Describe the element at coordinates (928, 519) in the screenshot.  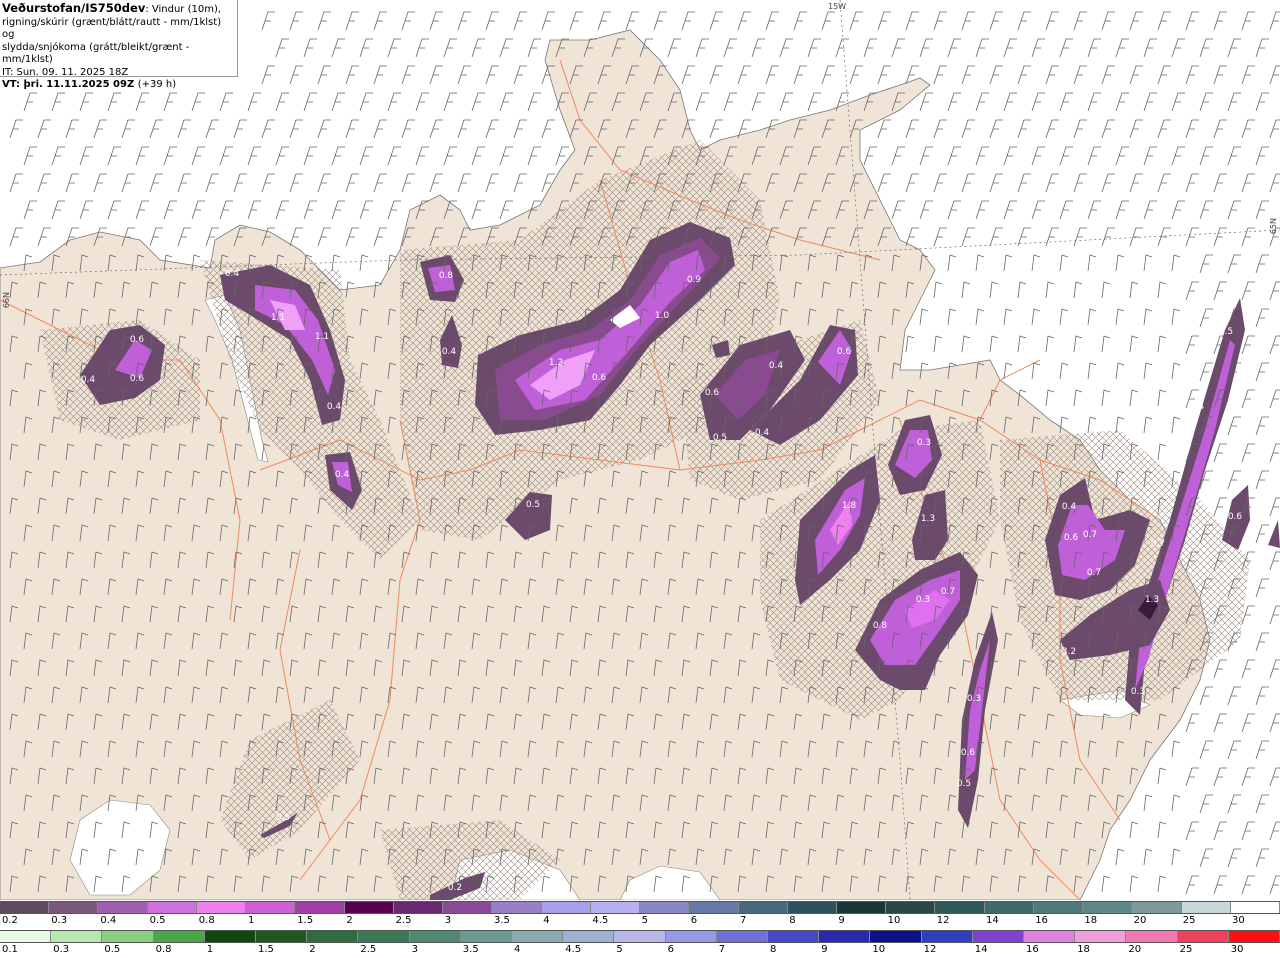
I see `precip-value-label: 1.3` at that location.